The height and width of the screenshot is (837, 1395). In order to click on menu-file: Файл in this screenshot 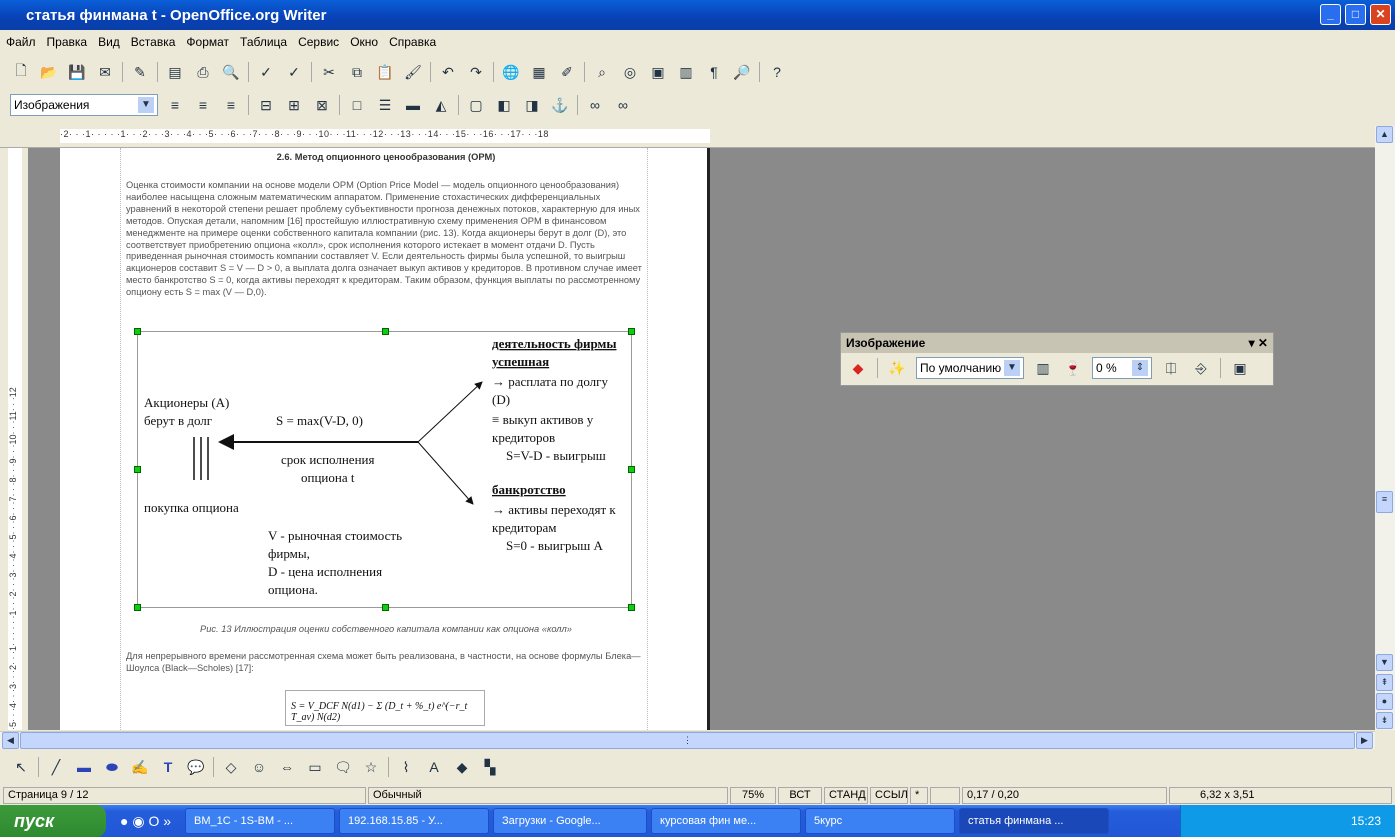, I will do `click(21, 42)`.